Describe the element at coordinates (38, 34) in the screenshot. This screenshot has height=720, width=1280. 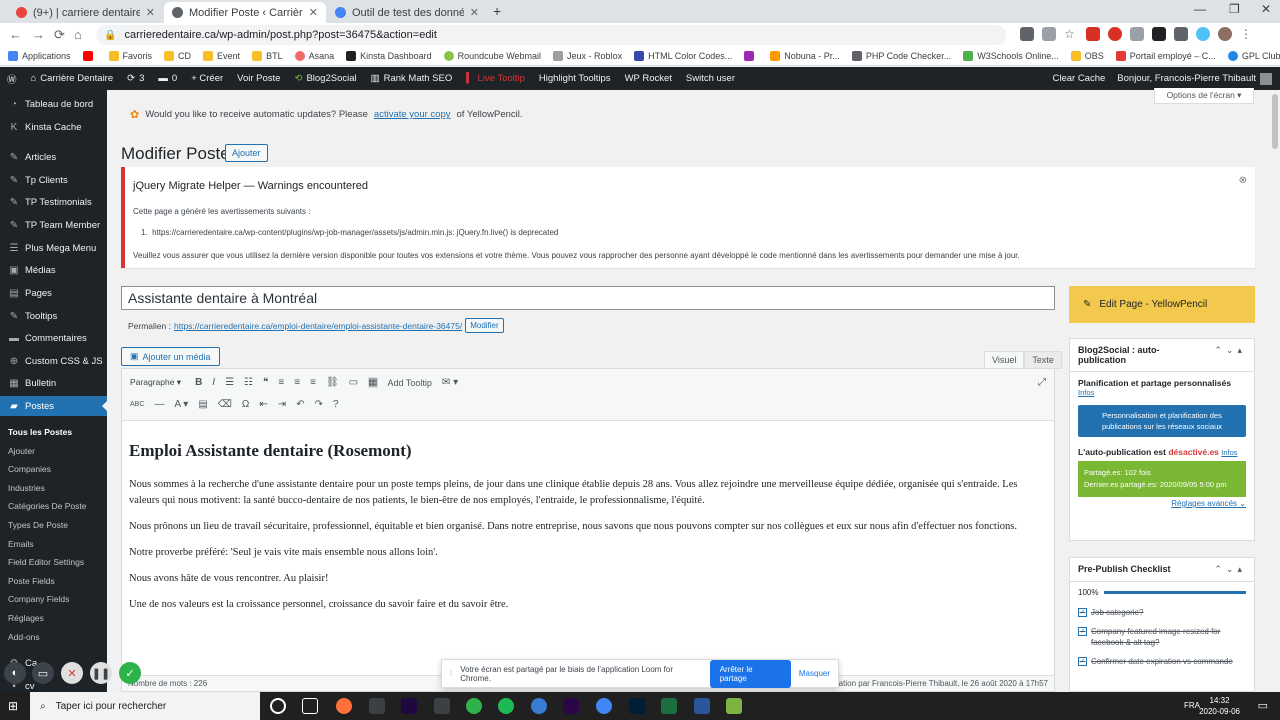
I see `forward-icon: →` at that location.